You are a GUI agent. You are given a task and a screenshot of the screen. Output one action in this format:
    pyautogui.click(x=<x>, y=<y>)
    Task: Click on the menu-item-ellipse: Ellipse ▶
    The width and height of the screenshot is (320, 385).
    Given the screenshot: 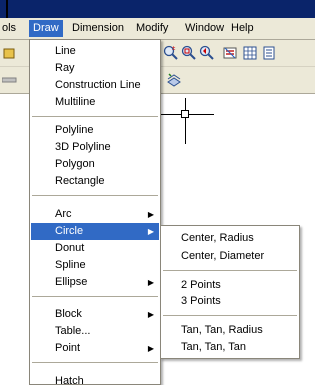 What is the action you would take?
    pyautogui.click(x=95, y=282)
    